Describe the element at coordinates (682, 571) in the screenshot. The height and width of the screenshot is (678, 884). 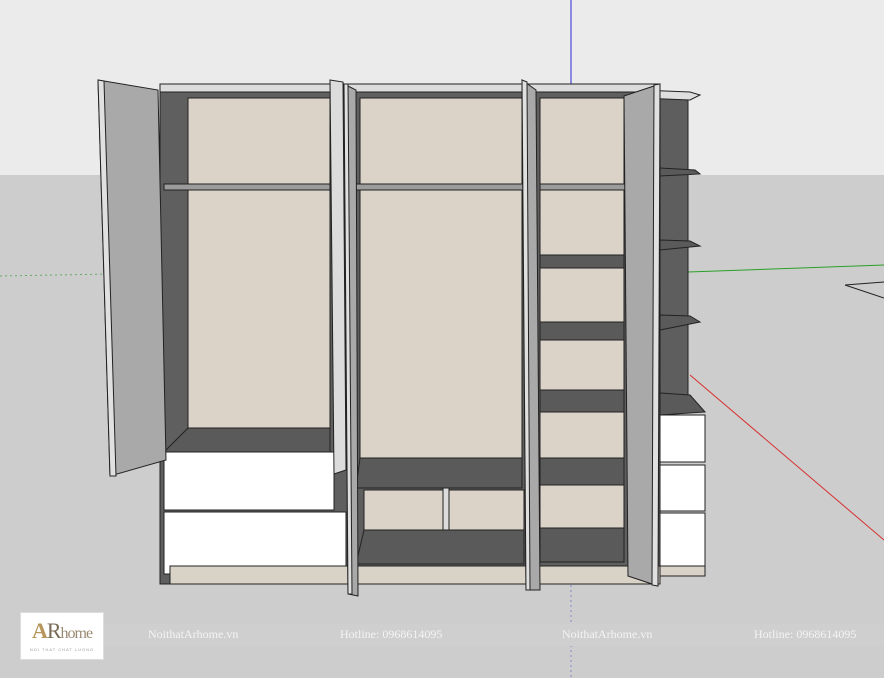
I see `right-plinth` at that location.